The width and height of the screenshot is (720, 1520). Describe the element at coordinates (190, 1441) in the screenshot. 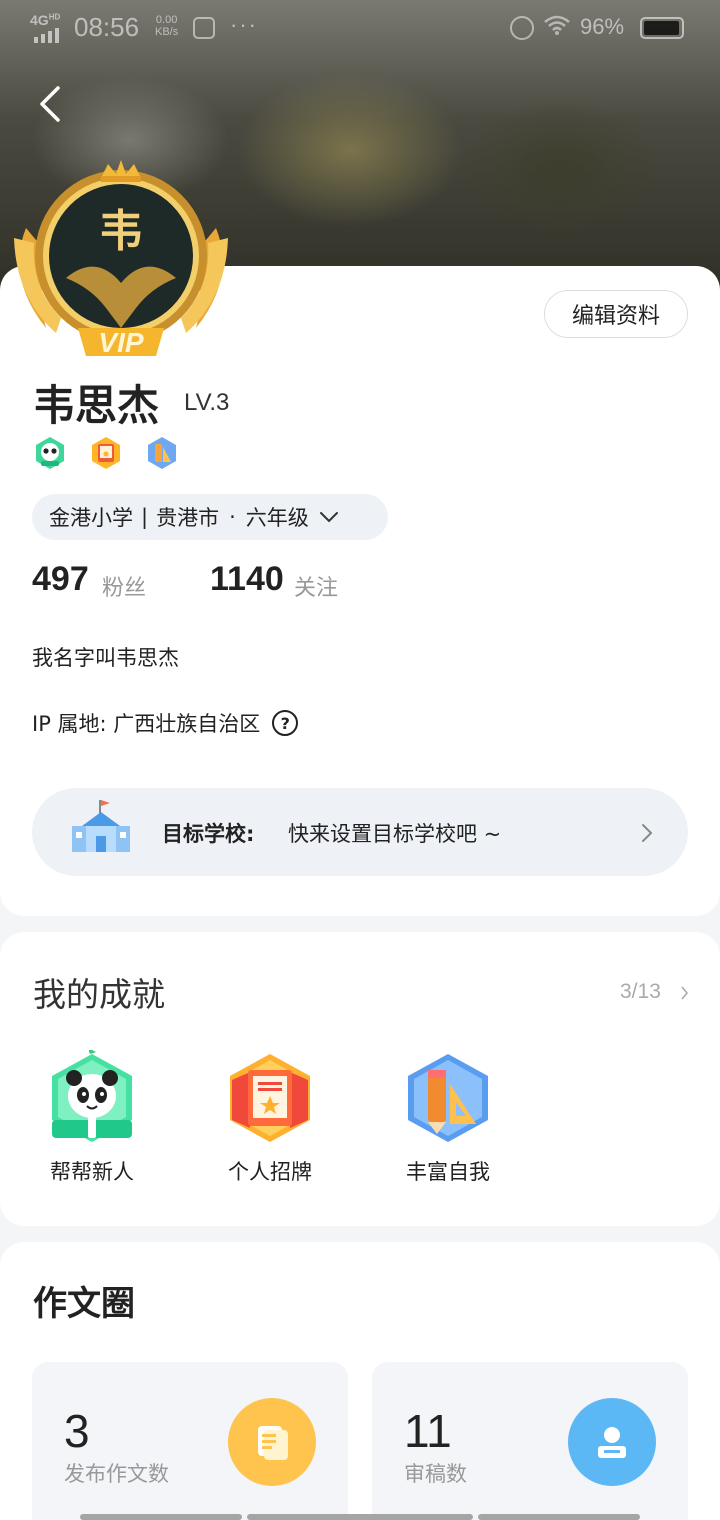

I see `published-essays-stat: 3 发布作文数` at that location.